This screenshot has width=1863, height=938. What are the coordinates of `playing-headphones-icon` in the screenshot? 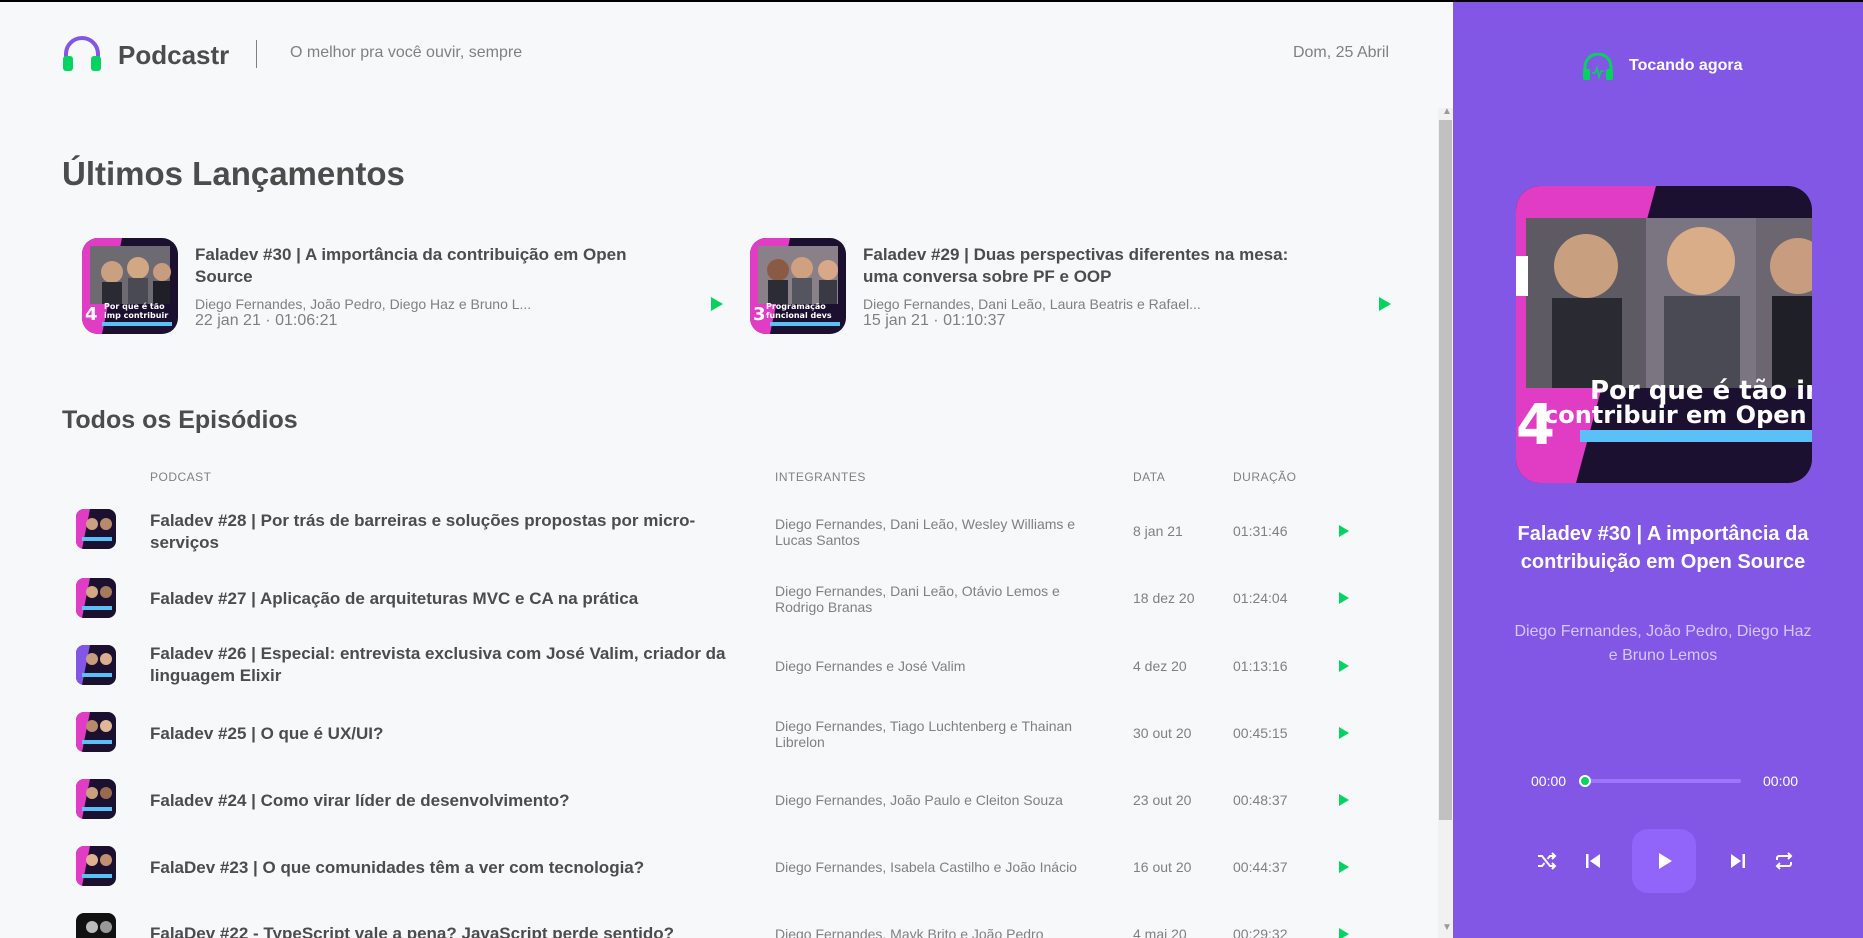 It's located at (1598, 66).